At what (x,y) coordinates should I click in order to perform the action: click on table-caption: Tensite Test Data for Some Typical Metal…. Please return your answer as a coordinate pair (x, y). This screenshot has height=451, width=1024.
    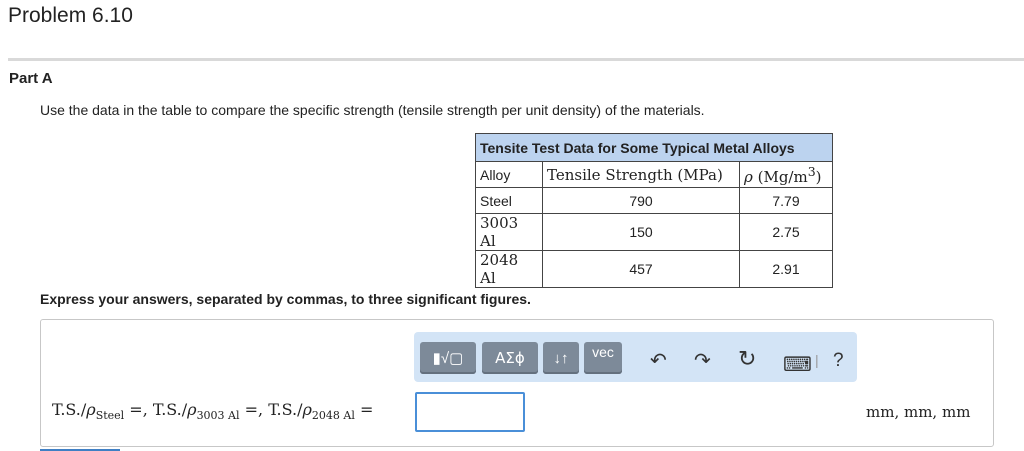
    Looking at the image, I should click on (654, 147).